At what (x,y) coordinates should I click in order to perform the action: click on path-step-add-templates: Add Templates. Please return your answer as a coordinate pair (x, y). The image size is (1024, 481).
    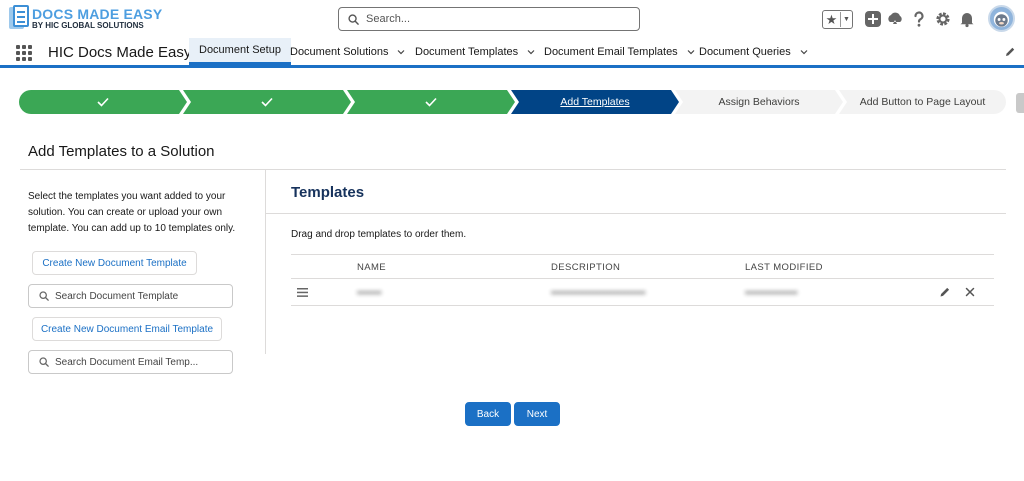
    Looking at the image, I should click on (595, 102).